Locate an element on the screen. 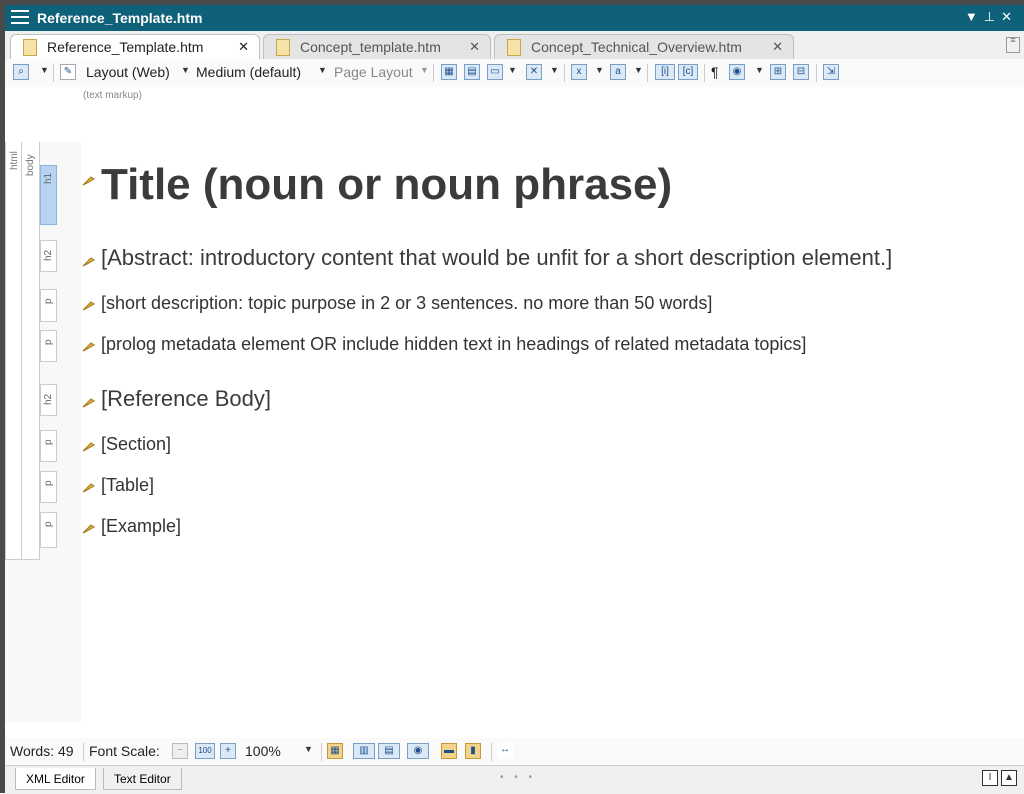  tag-label: h1 is located at coordinates (48, 178).